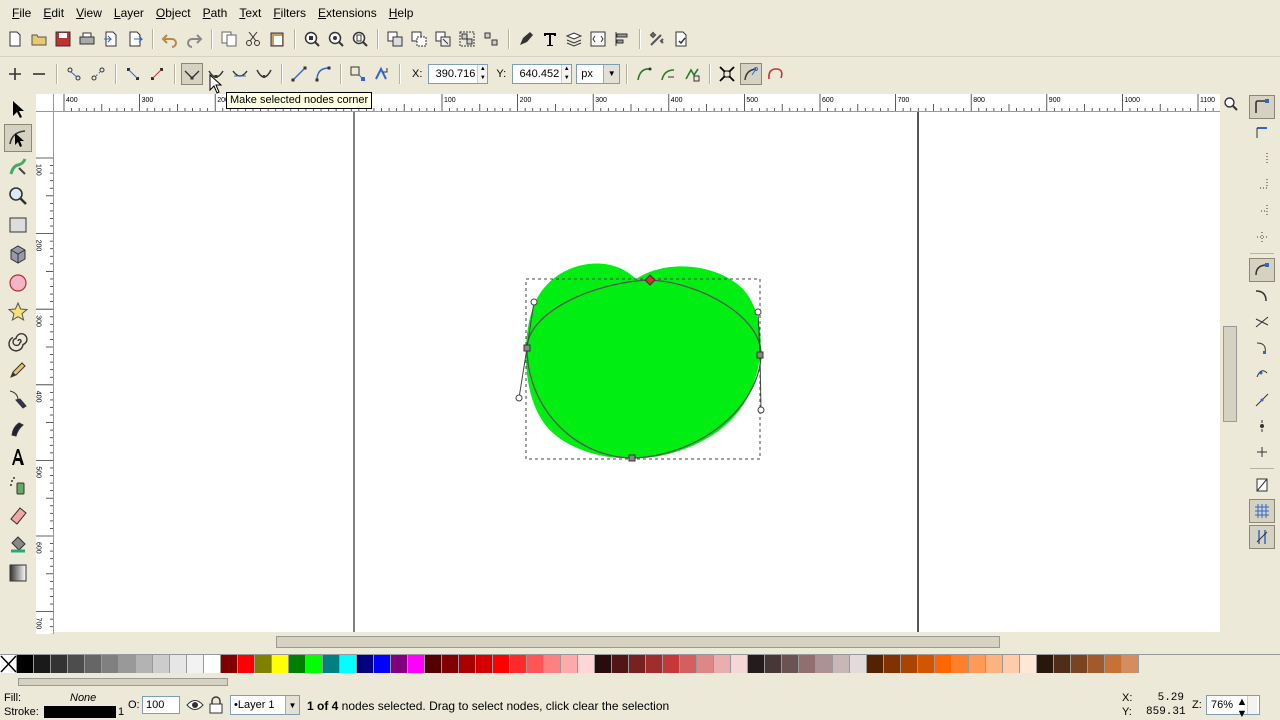 The height and width of the screenshot is (720, 1280). What do you see at coordinates (775, 74) in the screenshot?
I see `show-path-outline-red-icon` at bounding box center [775, 74].